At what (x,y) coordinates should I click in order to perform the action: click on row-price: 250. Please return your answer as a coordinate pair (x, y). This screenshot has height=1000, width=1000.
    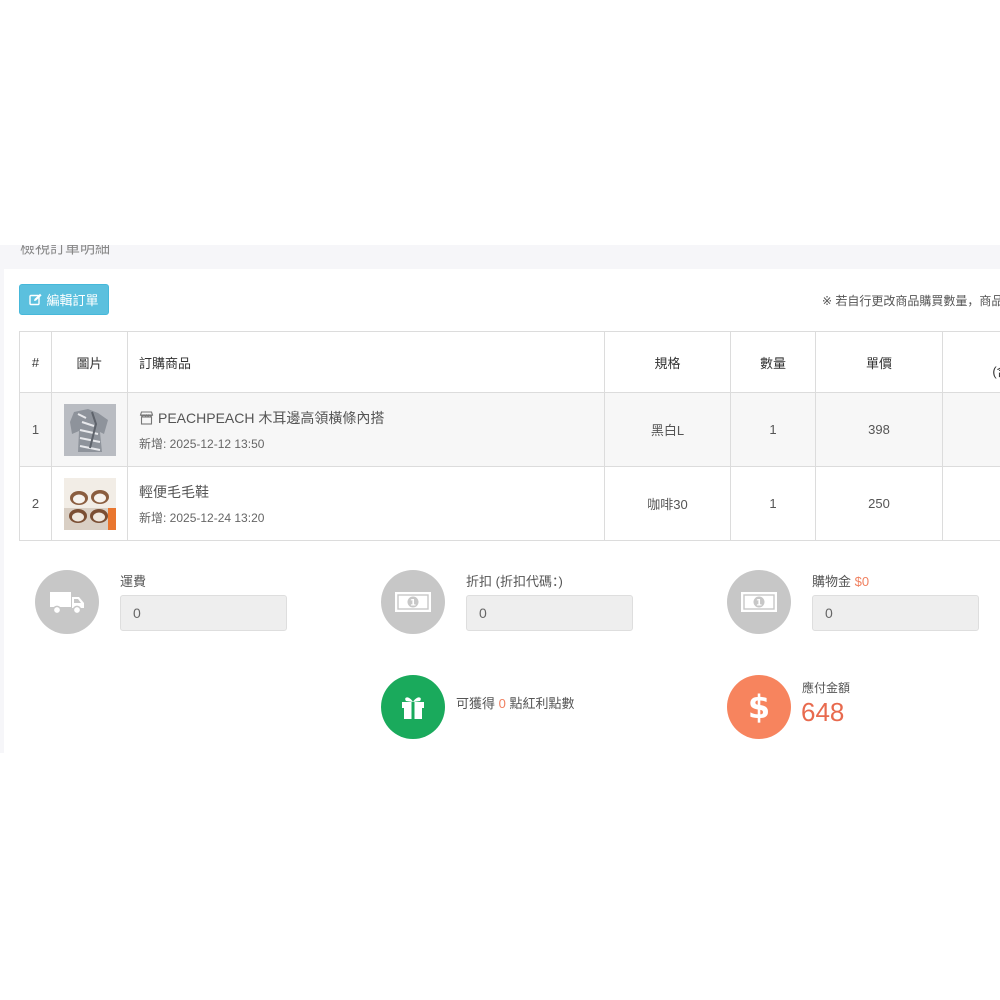
    Looking at the image, I should click on (879, 503).